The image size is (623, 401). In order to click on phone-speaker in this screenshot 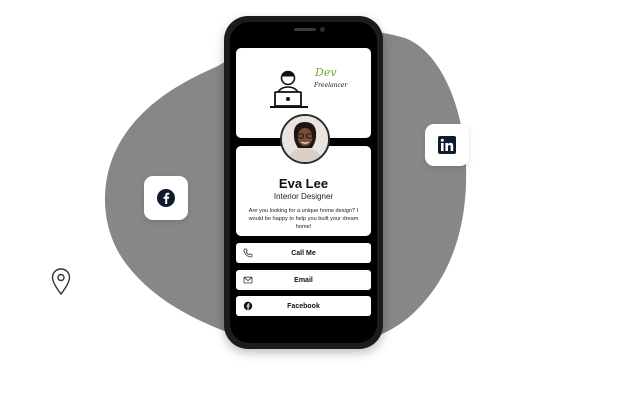, I will do `click(305, 29)`.